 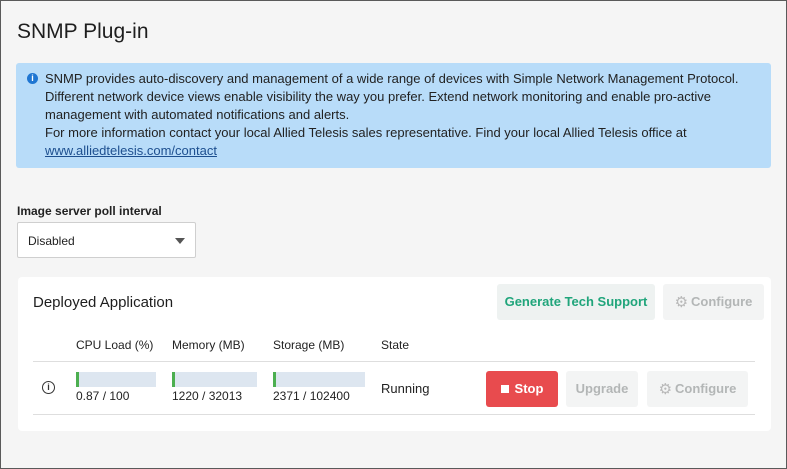 What do you see at coordinates (103, 396) in the screenshot?
I see `cpu-usage-value: 0.87 / 100` at bounding box center [103, 396].